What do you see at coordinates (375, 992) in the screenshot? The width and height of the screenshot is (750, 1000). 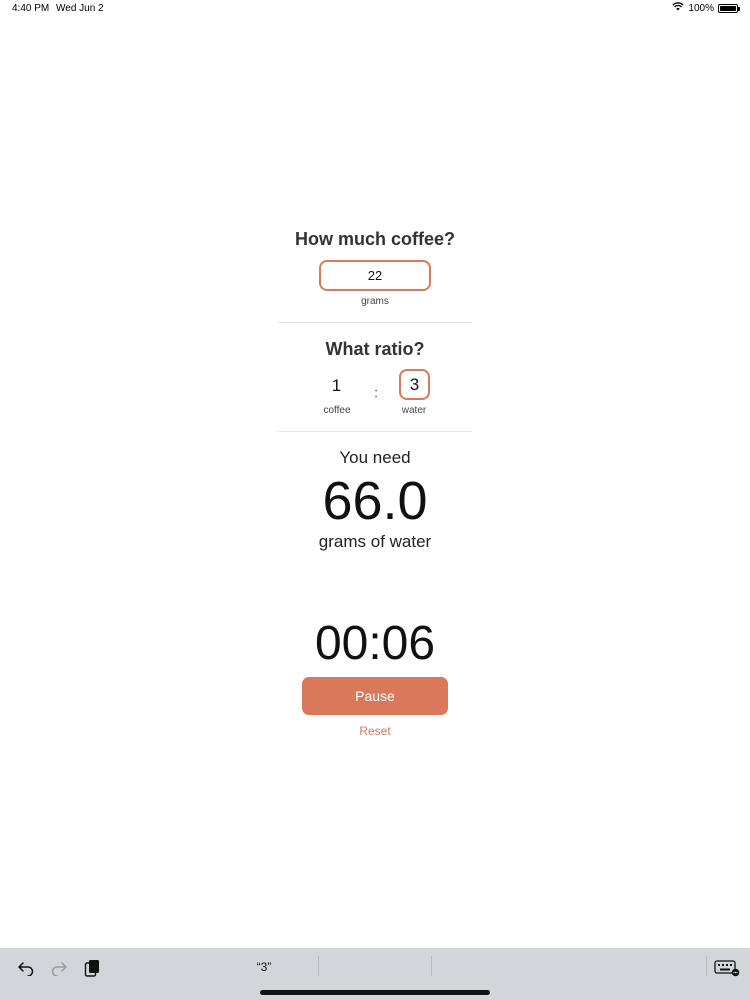 I see `home-indicator` at bounding box center [375, 992].